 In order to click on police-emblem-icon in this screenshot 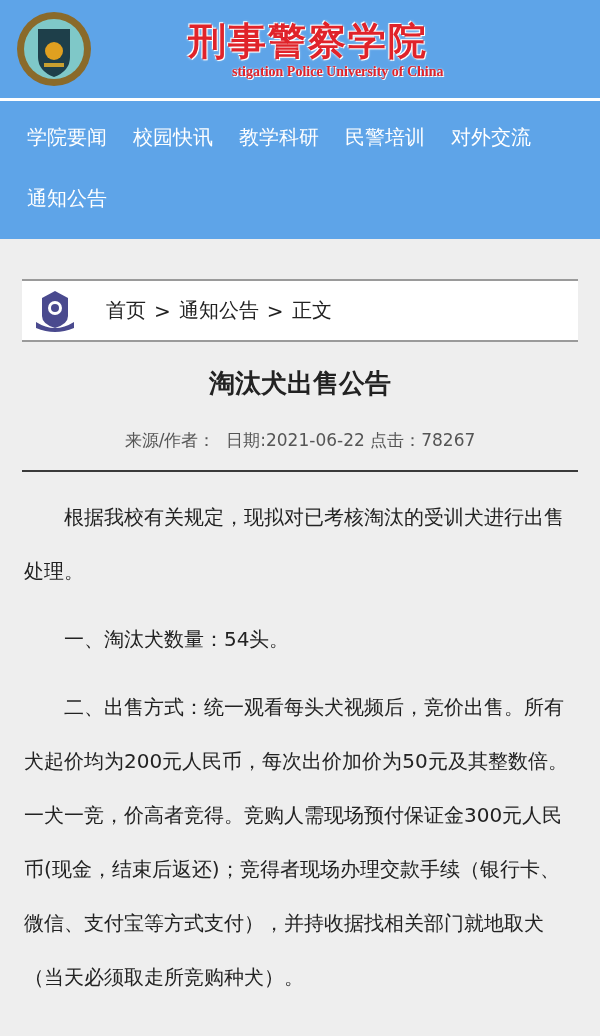, I will do `click(54, 49)`.